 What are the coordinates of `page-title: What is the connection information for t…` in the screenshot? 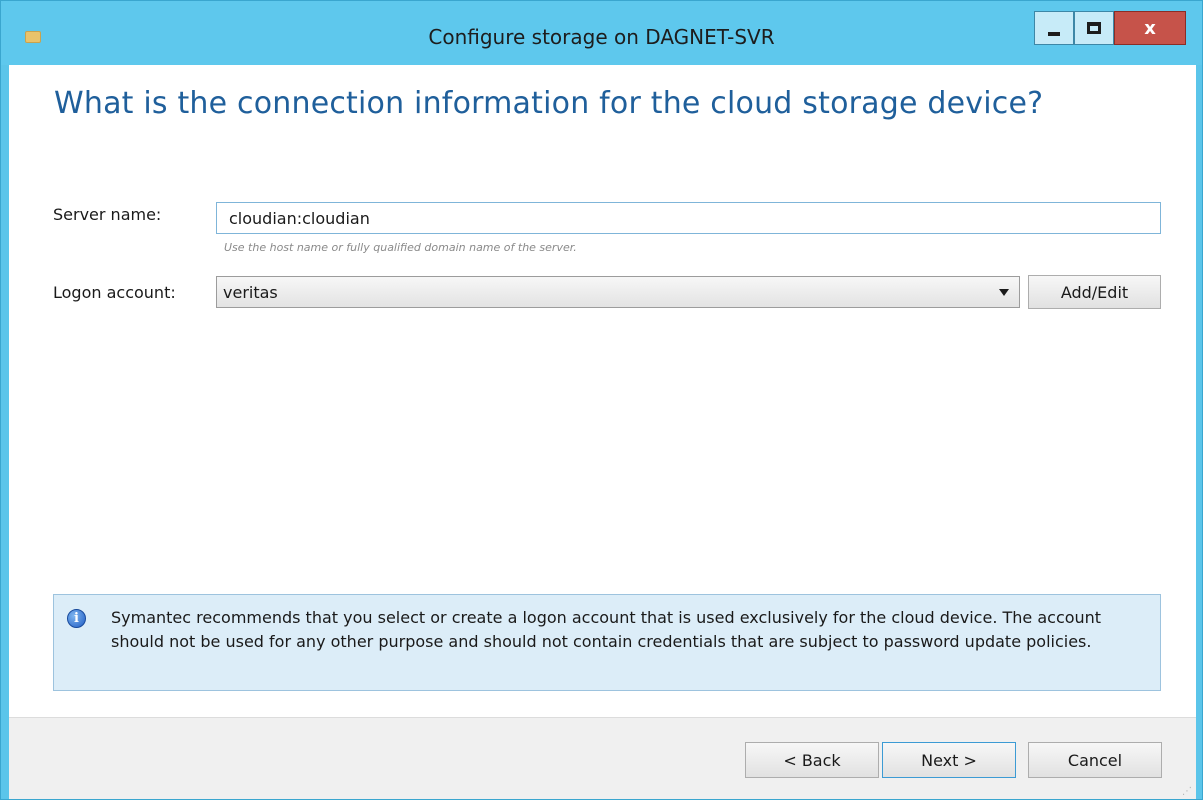 It's located at (549, 103).